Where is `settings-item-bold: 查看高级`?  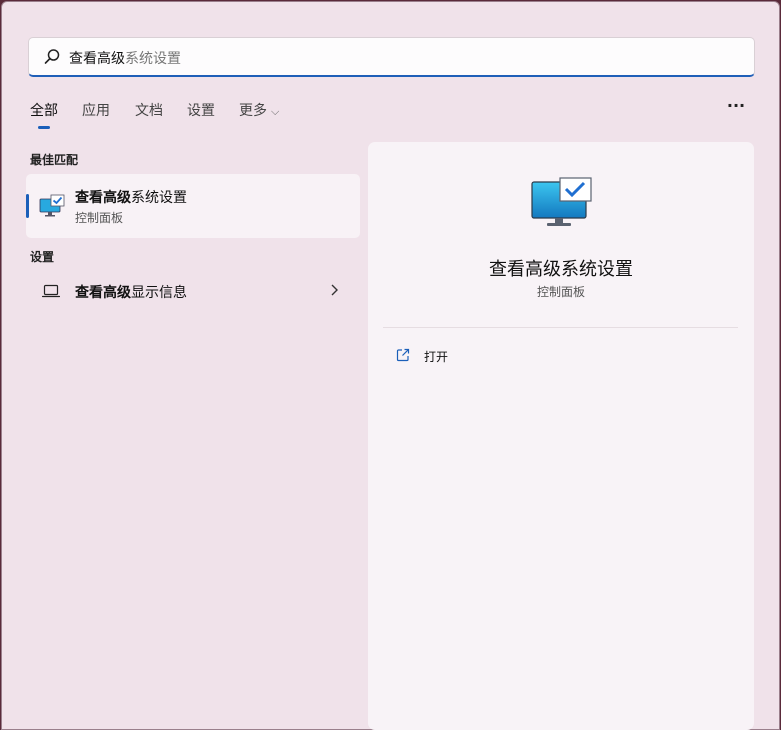
settings-item-bold: 查看高级 is located at coordinates (103, 293).